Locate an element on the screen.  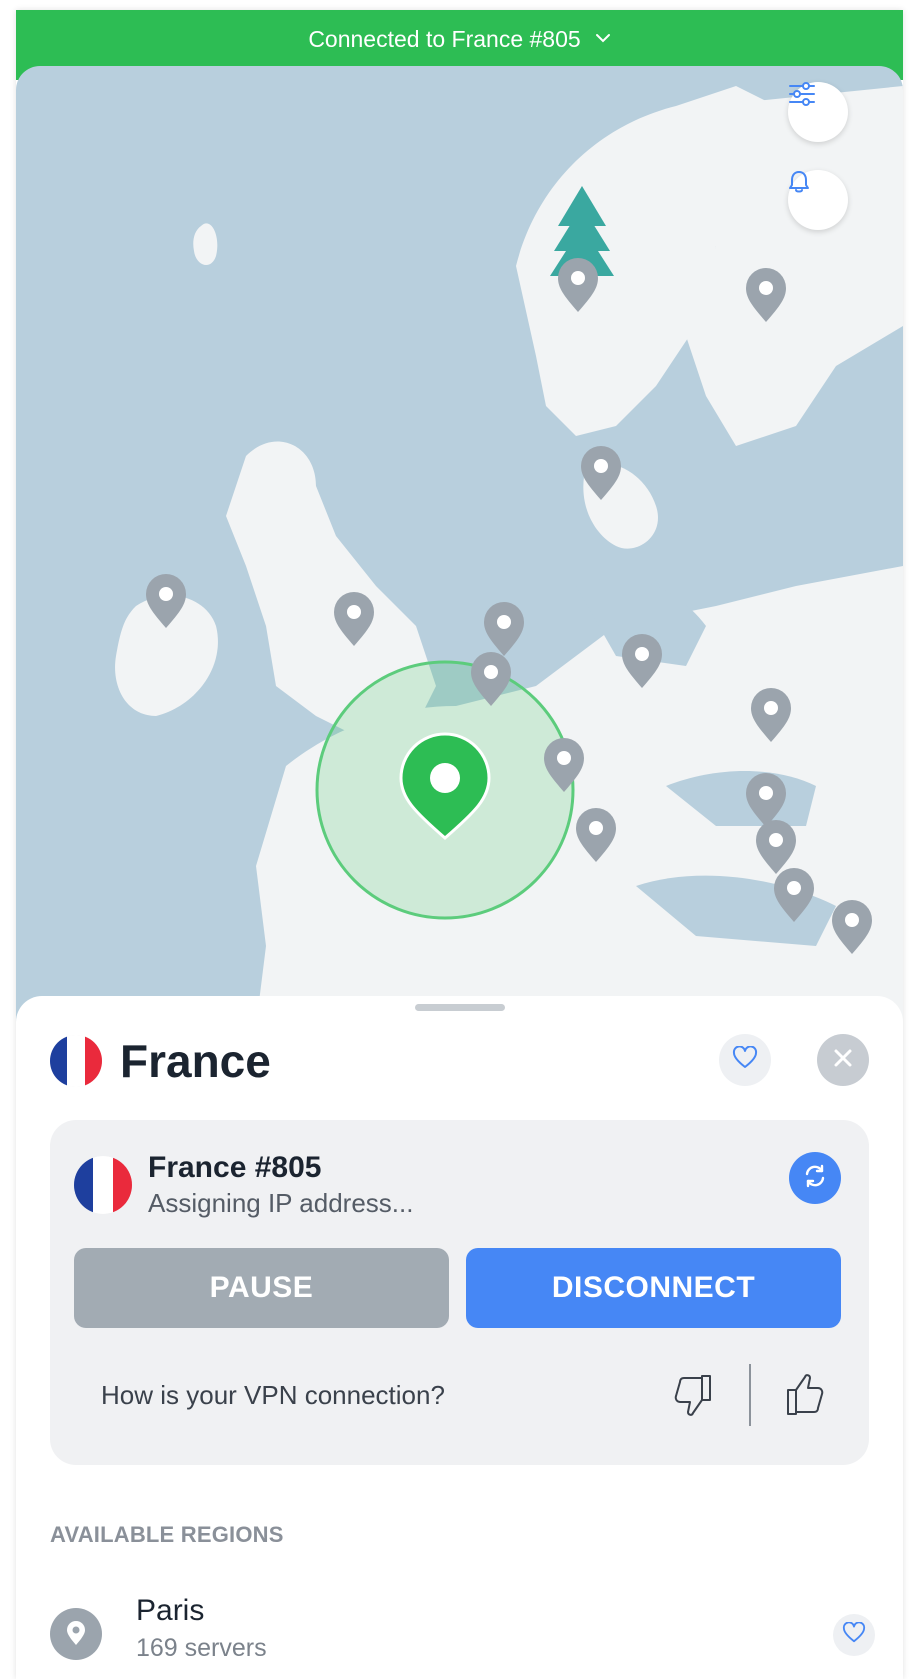
reconnect-button is located at coordinates (815, 1178).